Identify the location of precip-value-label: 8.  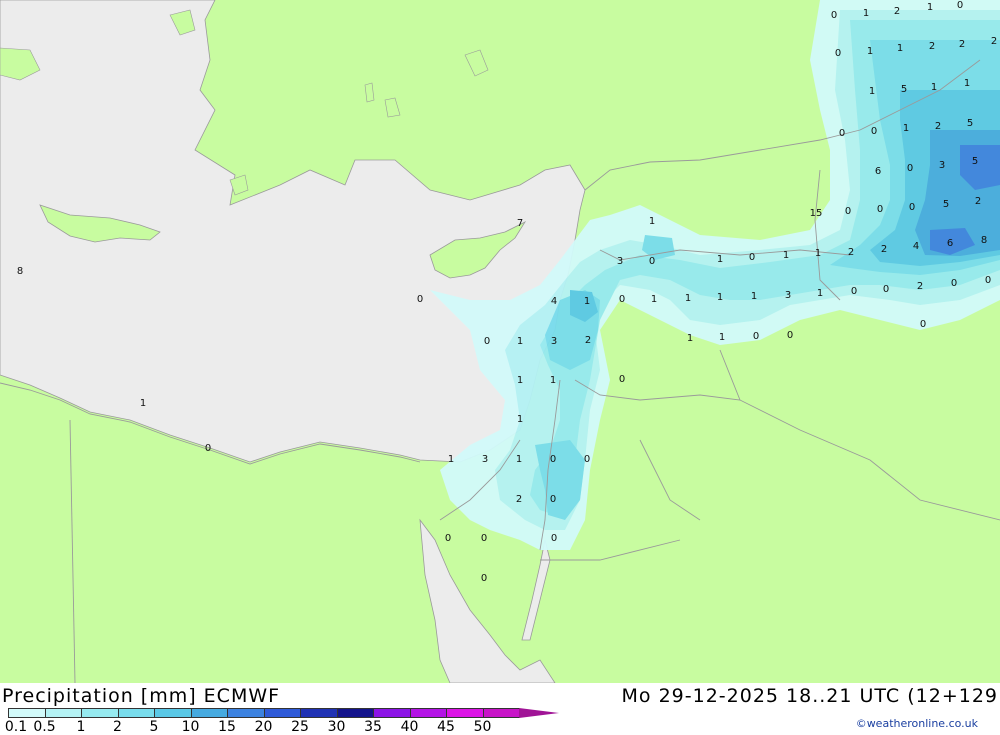
(20, 271).